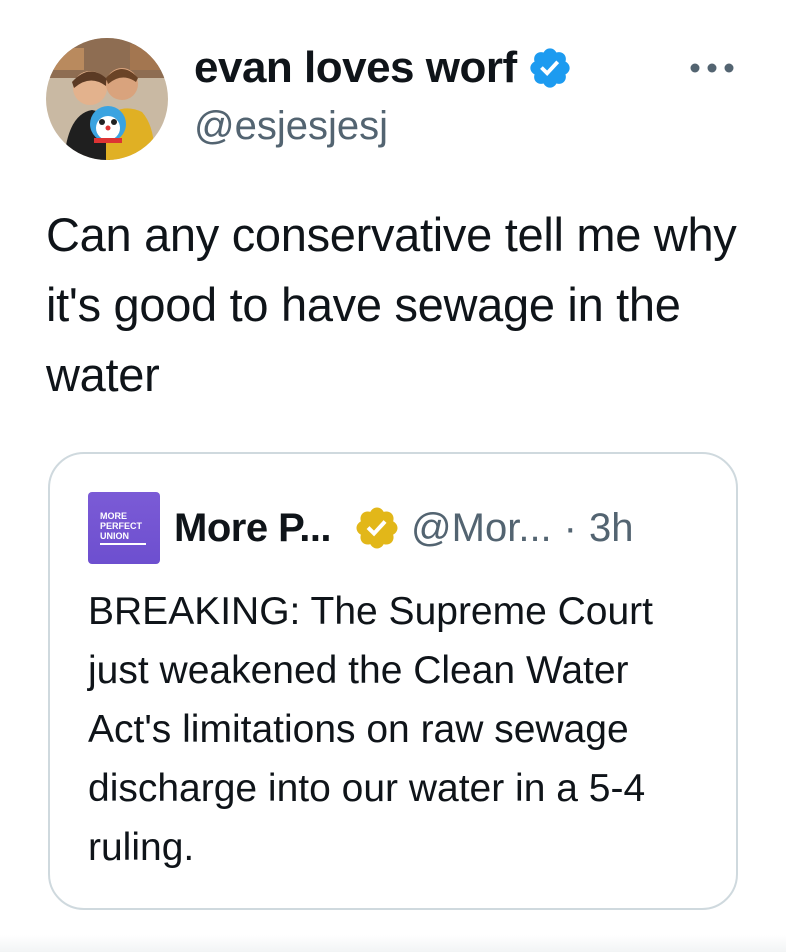  What do you see at coordinates (611, 527) in the screenshot?
I see `quoted-timestamp: 3h` at bounding box center [611, 527].